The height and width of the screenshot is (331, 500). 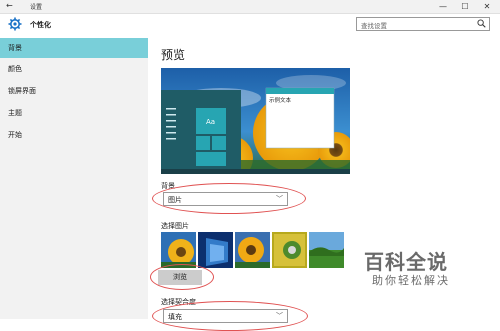 I want to click on watermark-tagline: 助你轻松解决, so click(x=411, y=280).